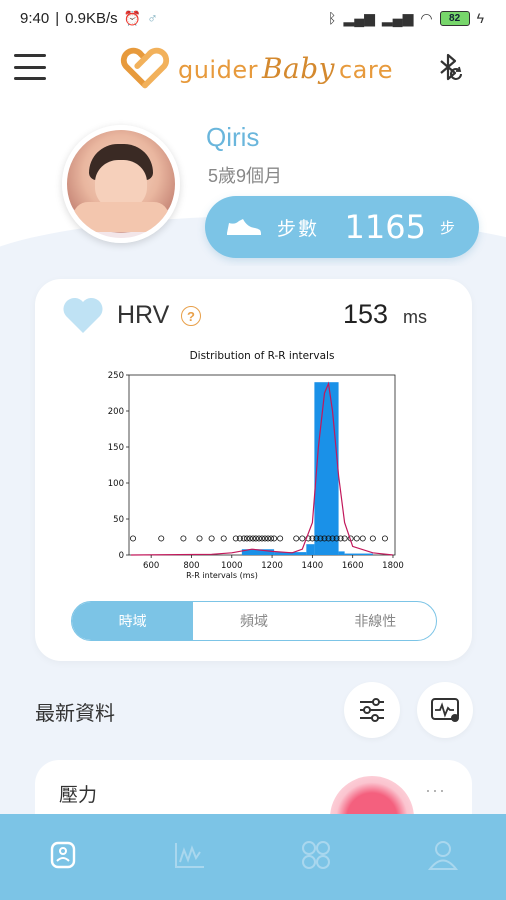 This screenshot has width=506, height=900. What do you see at coordinates (435, 790) in the screenshot?
I see `more-icon: ···` at bounding box center [435, 790].